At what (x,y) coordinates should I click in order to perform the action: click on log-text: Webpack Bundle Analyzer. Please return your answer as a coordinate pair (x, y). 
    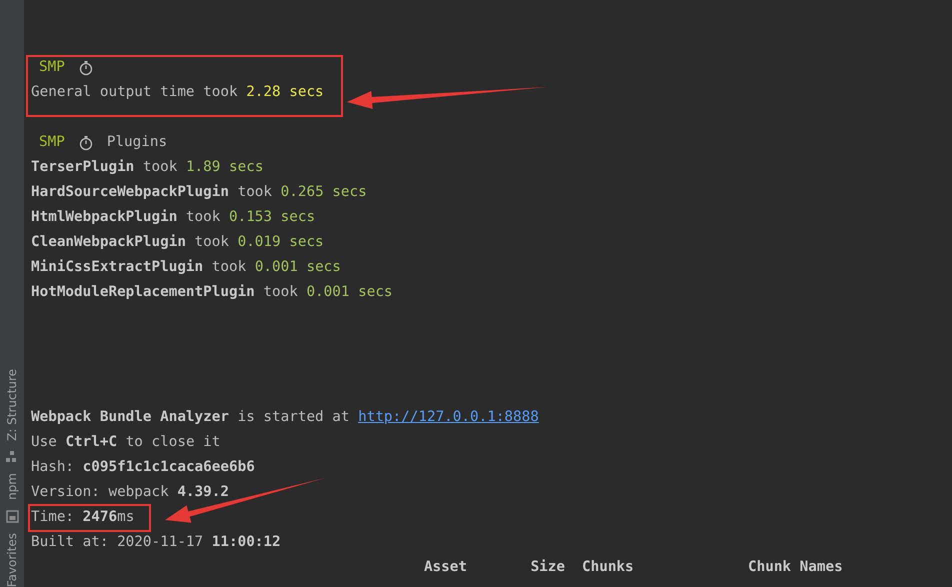
    Looking at the image, I should click on (130, 417).